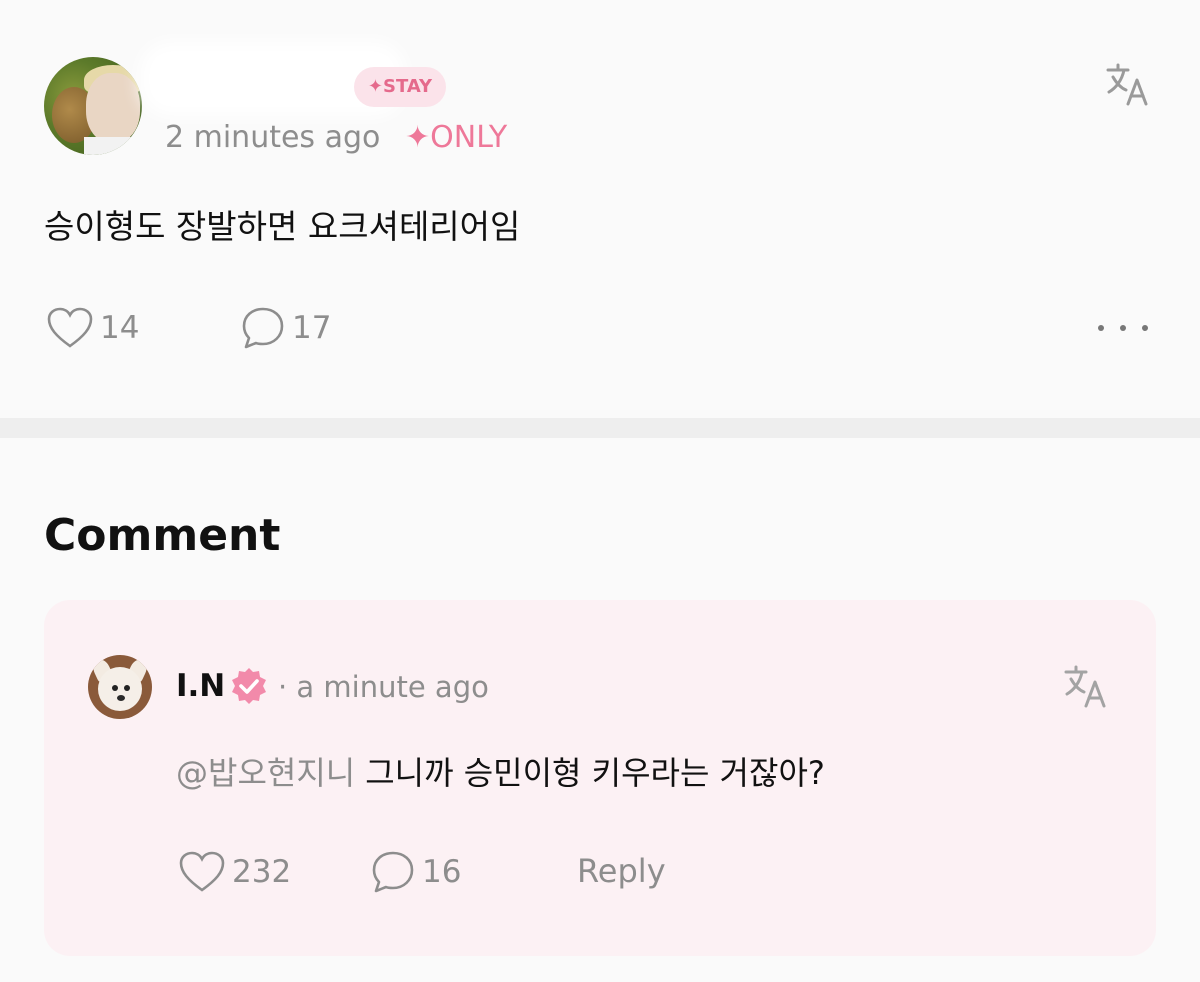 The height and width of the screenshot is (982, 1200). What do you see at coordinates (273, 137) in the screenshot?
I see `post-timestamp: 2 minutes ago` at bounding box center [273, 137].